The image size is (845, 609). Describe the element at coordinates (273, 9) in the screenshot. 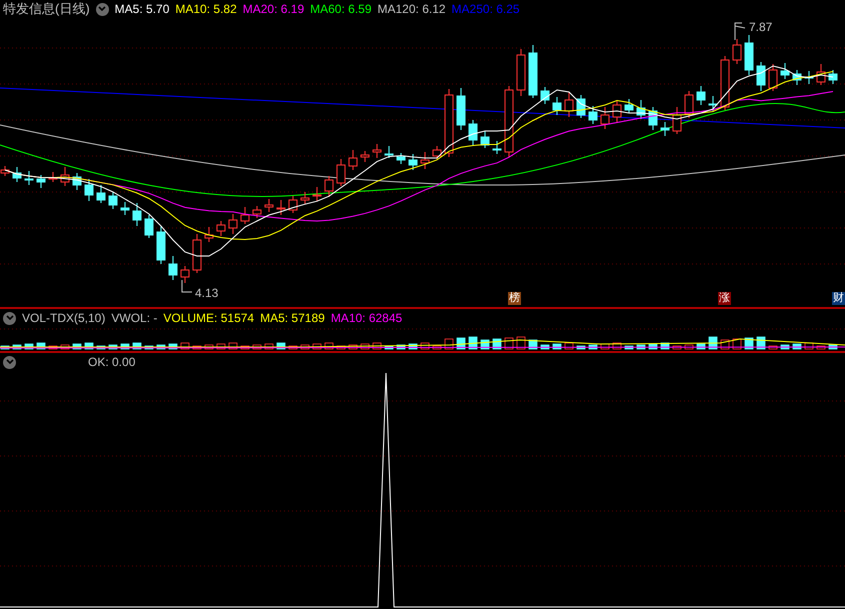

I see `indicator-value: MA20: 6.19` at that location.